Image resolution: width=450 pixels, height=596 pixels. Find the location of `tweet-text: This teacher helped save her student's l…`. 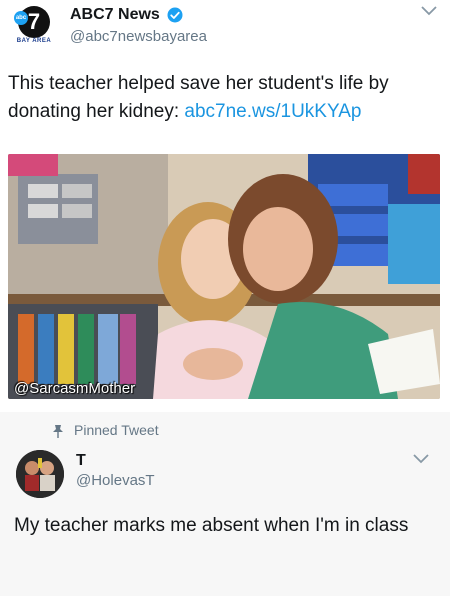

tweet-text: This teacher helped save her student's l… is located at coordinates (223, 98).